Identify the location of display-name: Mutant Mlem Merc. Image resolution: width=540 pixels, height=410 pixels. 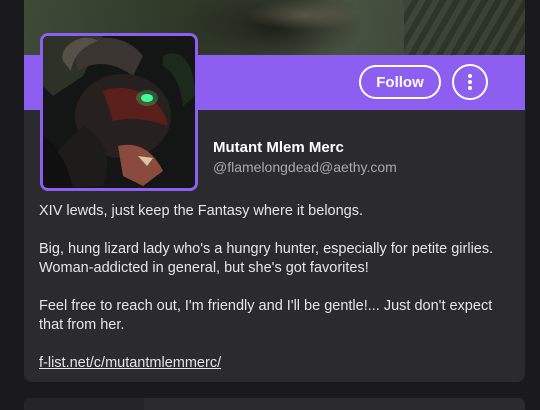
(278, 147).